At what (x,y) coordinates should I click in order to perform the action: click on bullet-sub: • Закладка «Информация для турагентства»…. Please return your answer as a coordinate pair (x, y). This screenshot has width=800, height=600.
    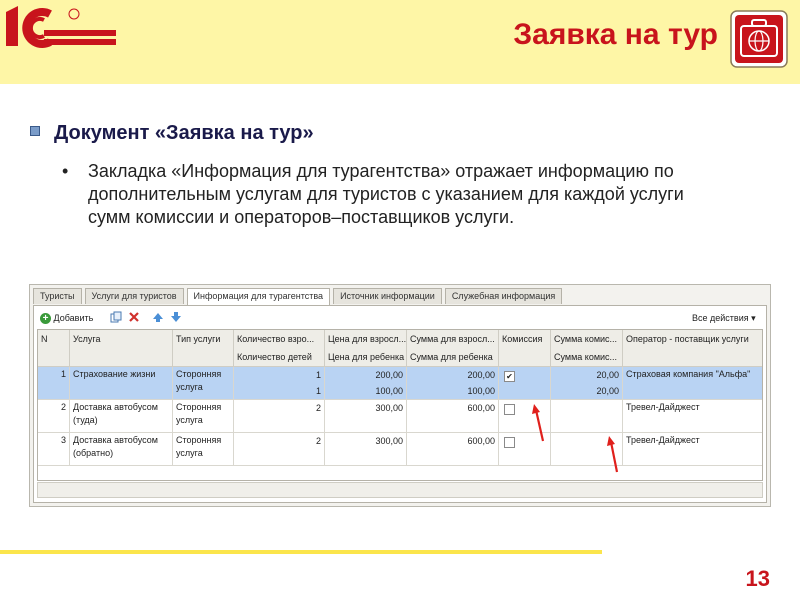
    Looking at the image, I should click on (392, 194).